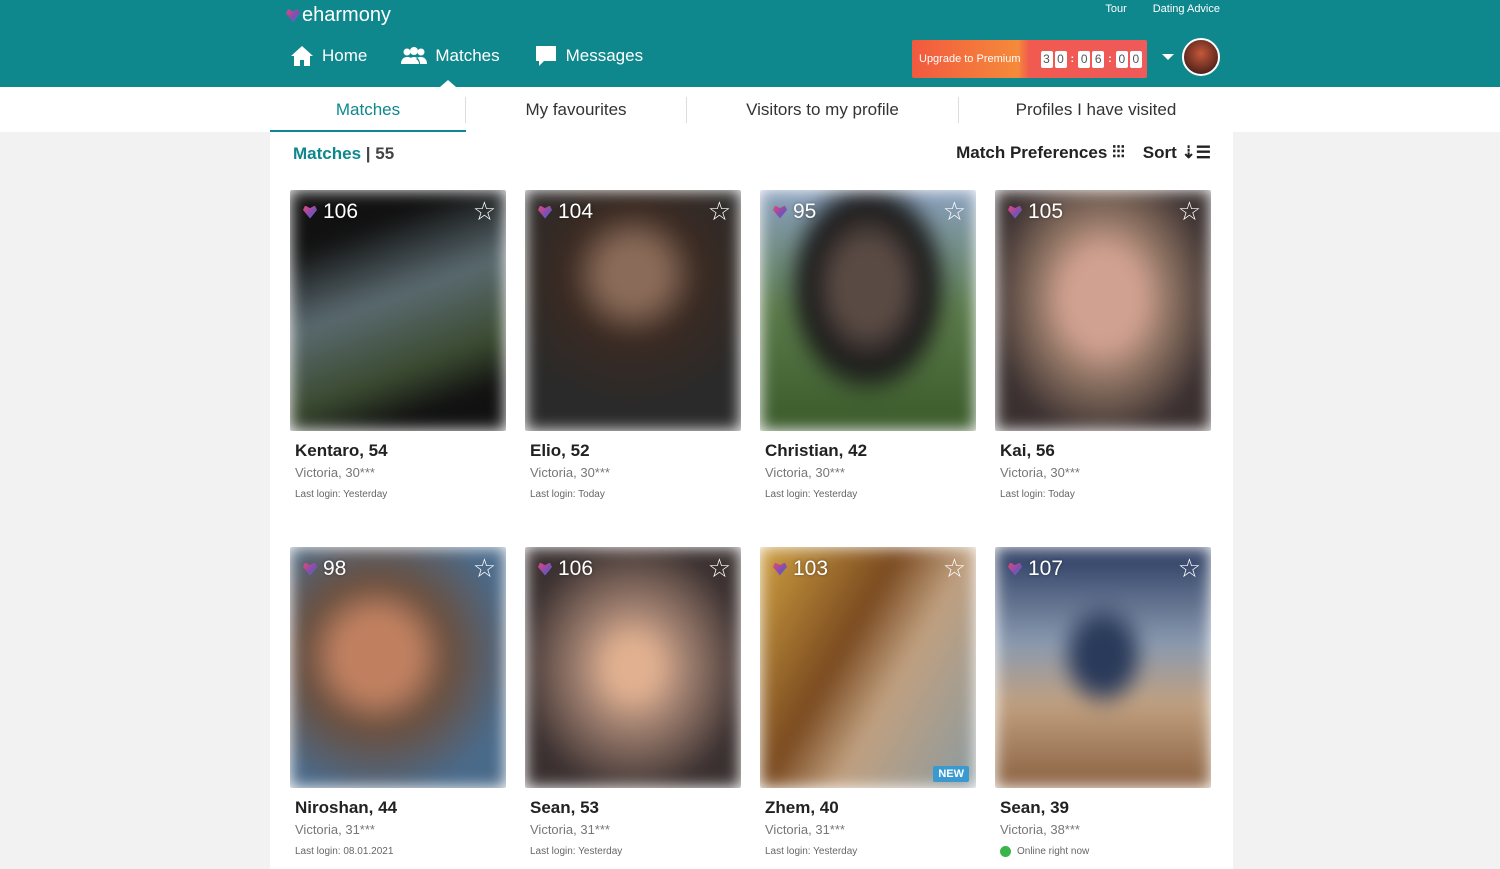 Image resolution: width=1500 pixels, height=869 pixels. What do you see at coordinates (400, 451) in the screenshot?
I see `match-name: Kentaro, 54` at bounding box center [400, 451].